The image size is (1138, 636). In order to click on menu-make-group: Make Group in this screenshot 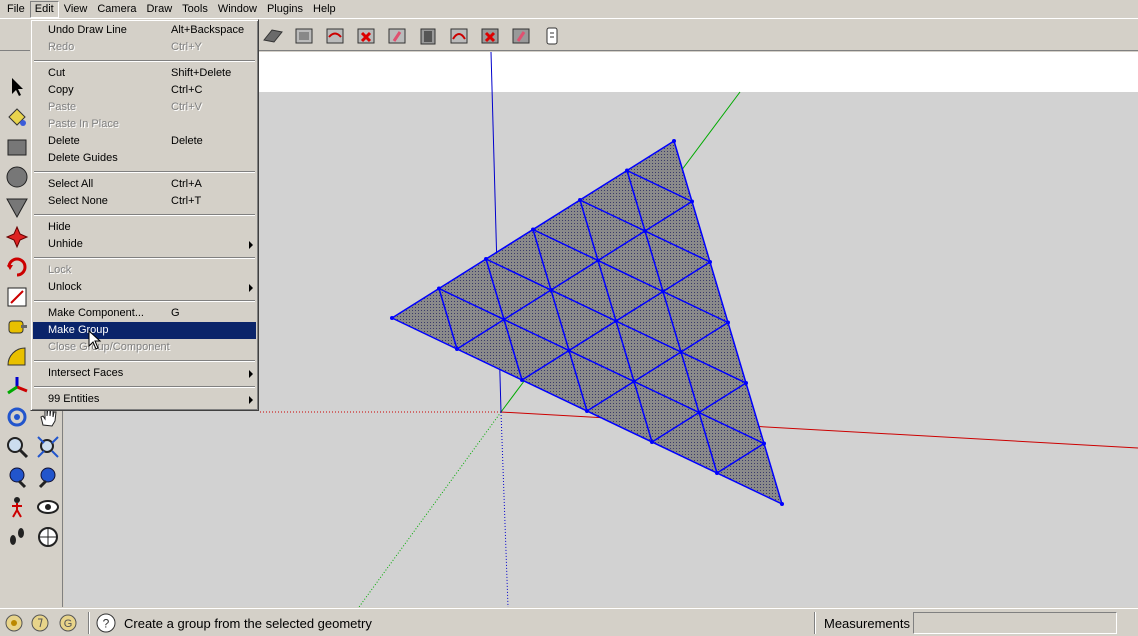, I will do `click(144, 330)`.